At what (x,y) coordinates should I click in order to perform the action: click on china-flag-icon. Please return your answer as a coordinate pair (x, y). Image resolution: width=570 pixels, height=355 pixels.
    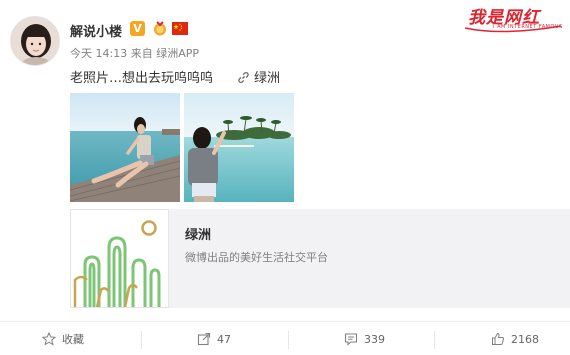
    Looking at the image, I should click on (180, 28).